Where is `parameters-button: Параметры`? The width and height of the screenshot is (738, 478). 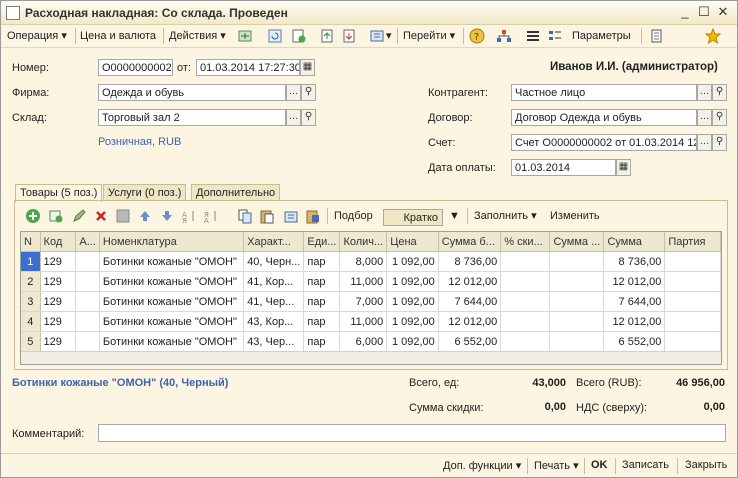 parameters-button: Параметры is located at coordinates (601, 36).